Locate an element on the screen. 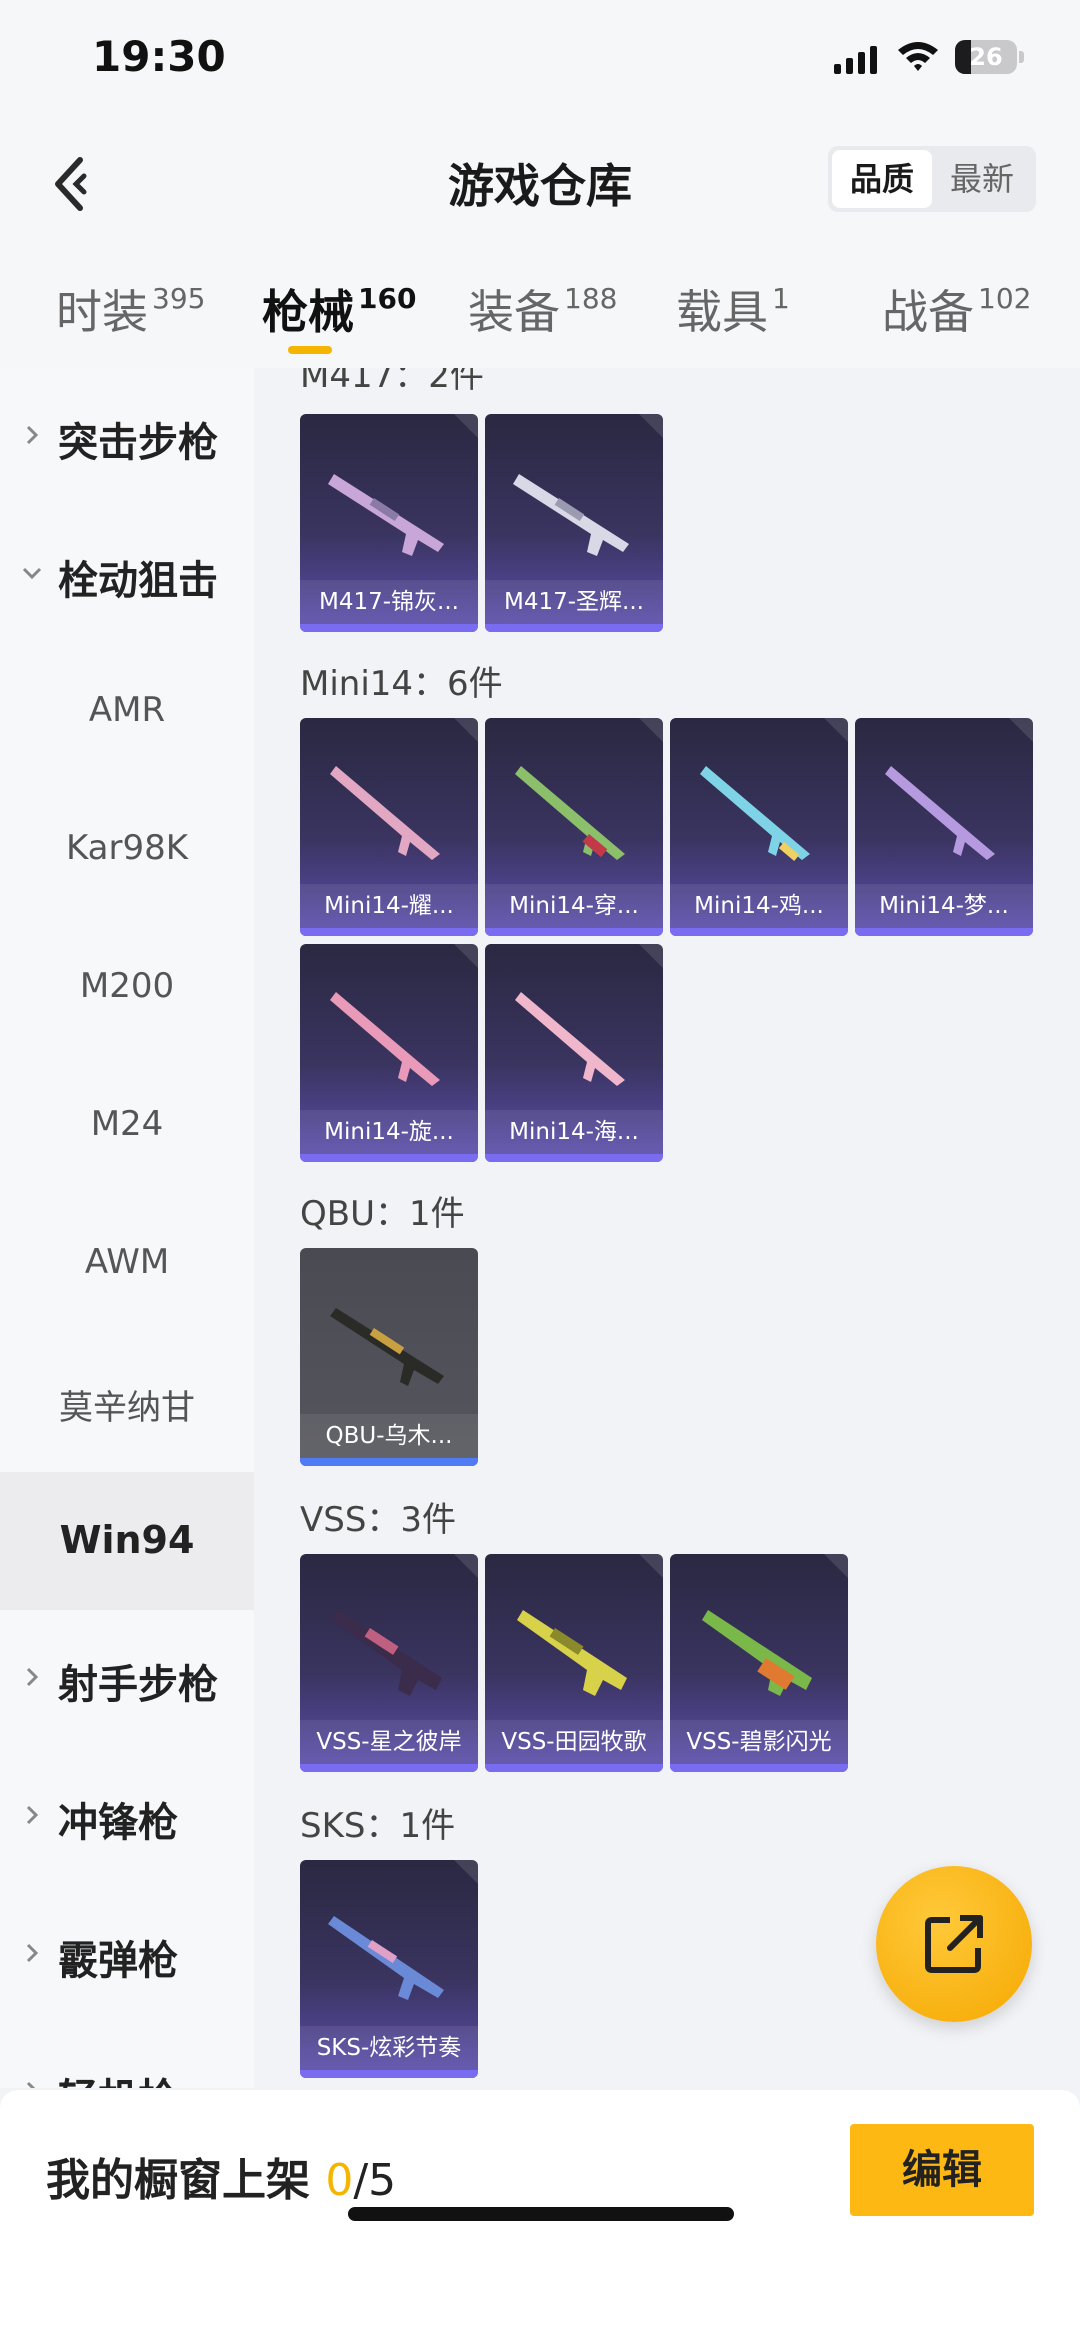 This screenshot has width=1080, height=2339. sort-toggle: 品质 最新 is located at coordinates (932, 179).